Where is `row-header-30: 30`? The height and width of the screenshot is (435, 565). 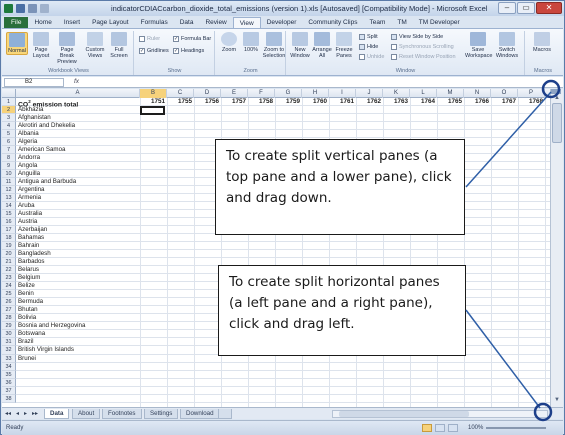 row-header-30: 30 is located at coordinates (9, 334).